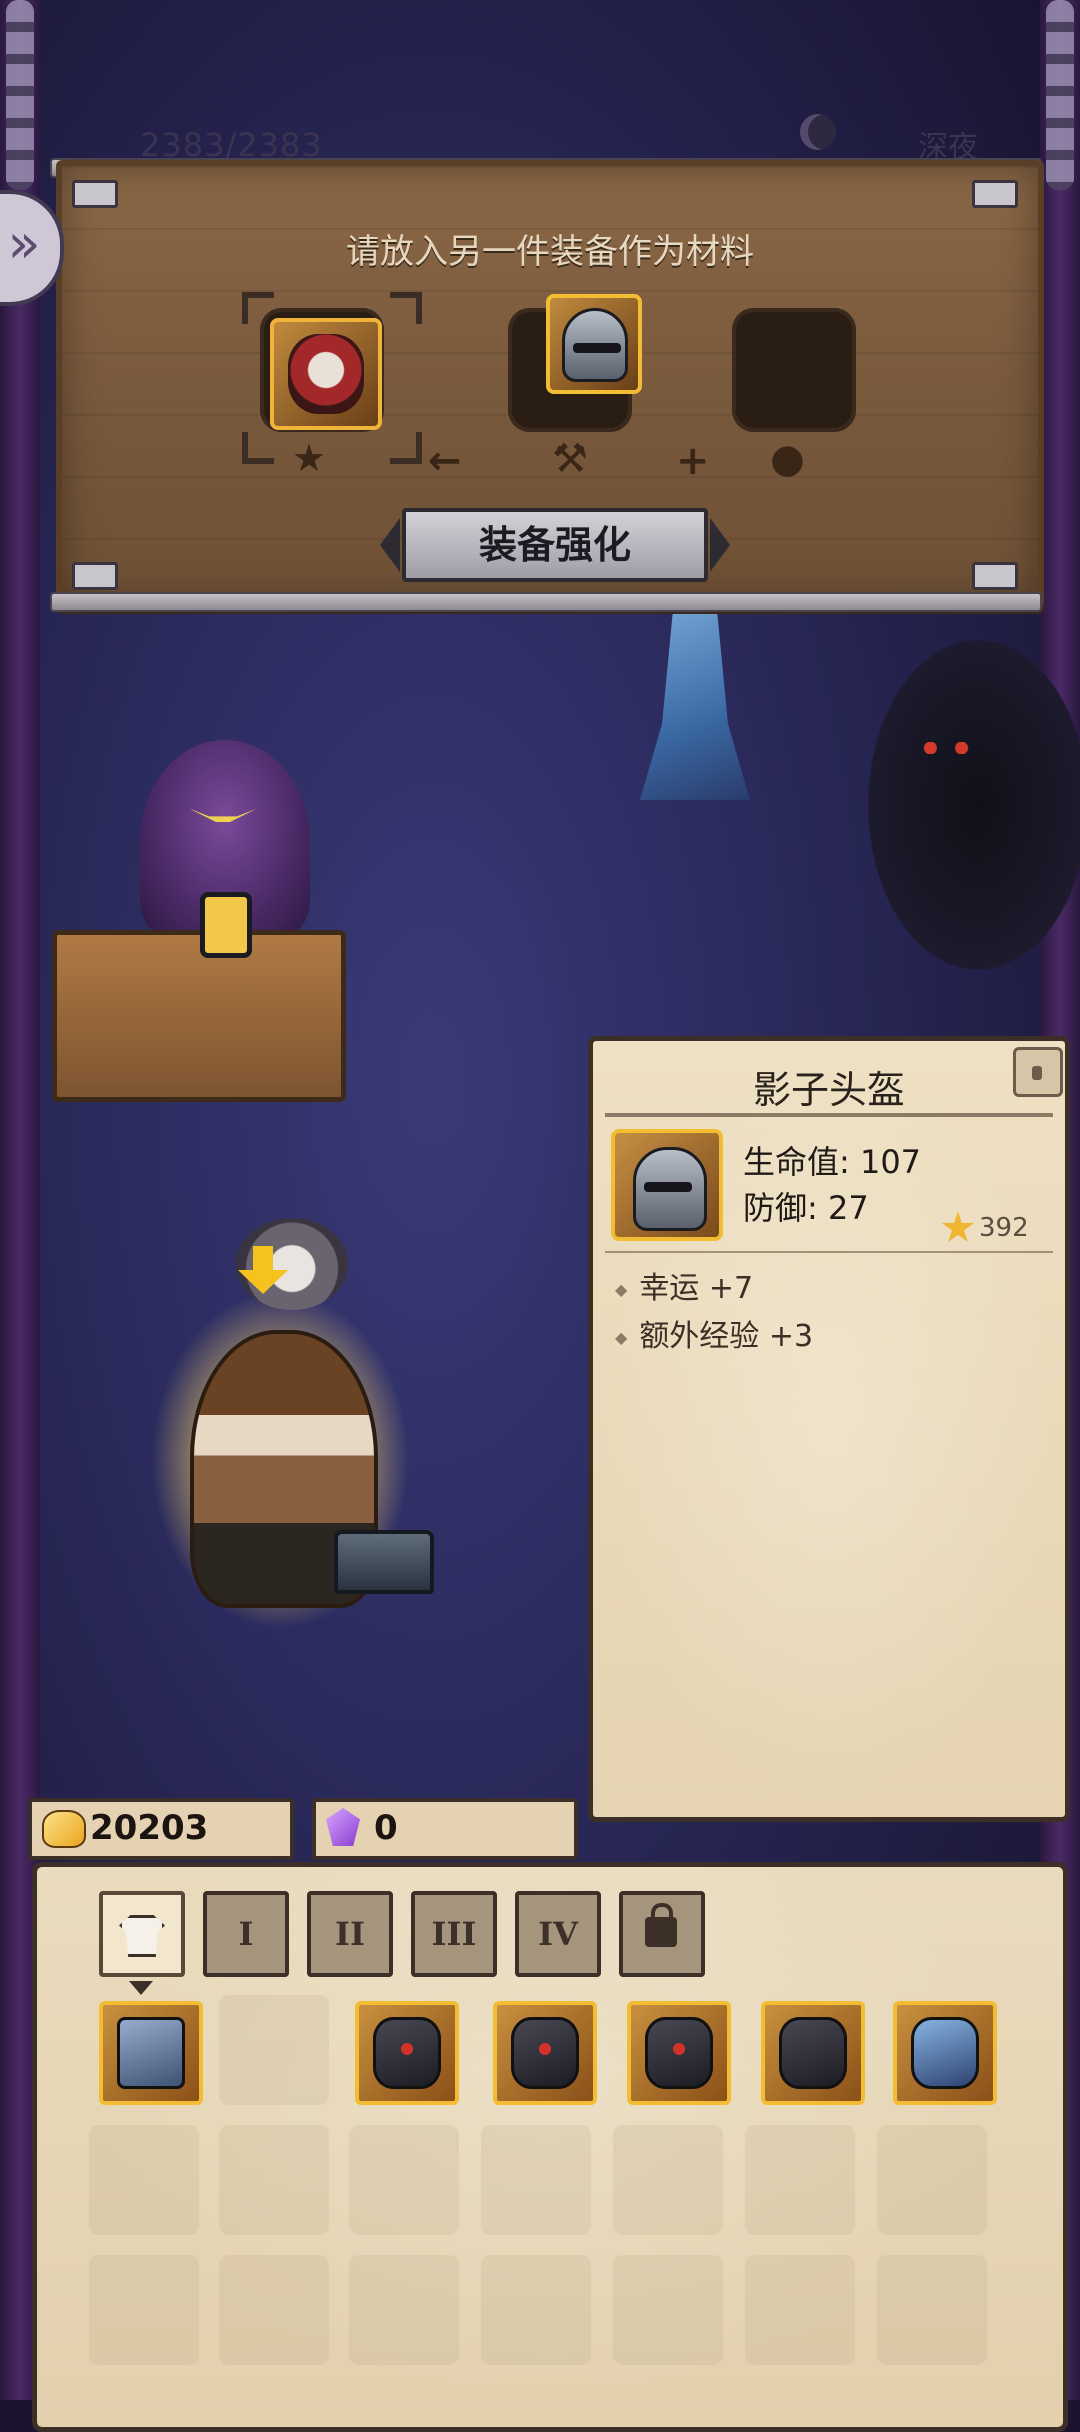 Image resolution: width=1080 pixels, height=2432 pixels. I want to click on result-slot, so click(322, 370).